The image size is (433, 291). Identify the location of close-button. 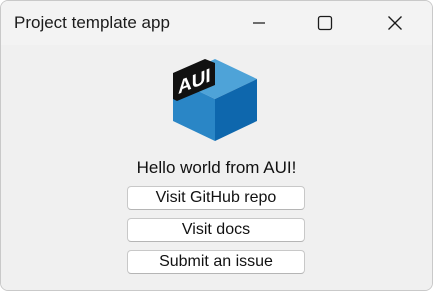
(395, 23).